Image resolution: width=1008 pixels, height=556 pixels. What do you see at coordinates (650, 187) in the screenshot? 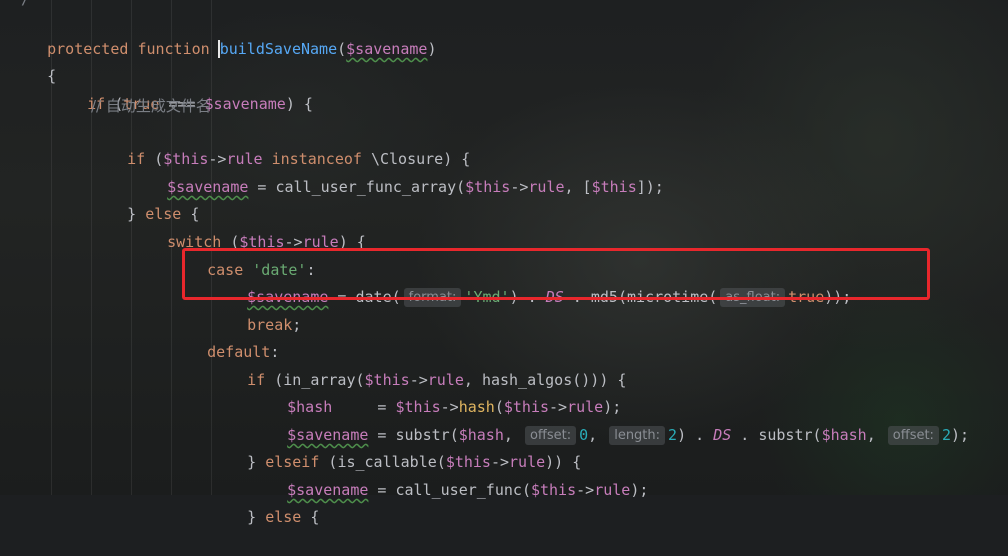
I see `punctuation: ]);` at bounding box center [650, 187].